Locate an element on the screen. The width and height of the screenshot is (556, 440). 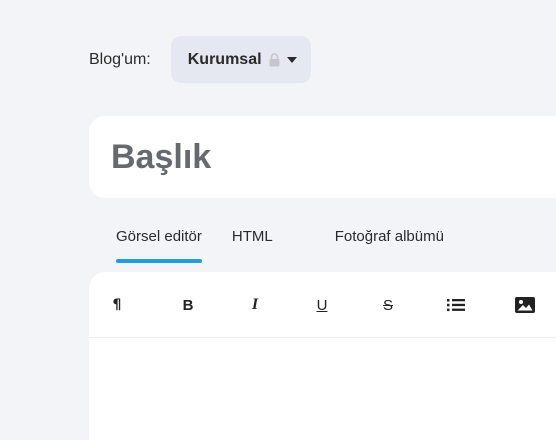
strikethrough-button: S is located at coordinates (388, 305).